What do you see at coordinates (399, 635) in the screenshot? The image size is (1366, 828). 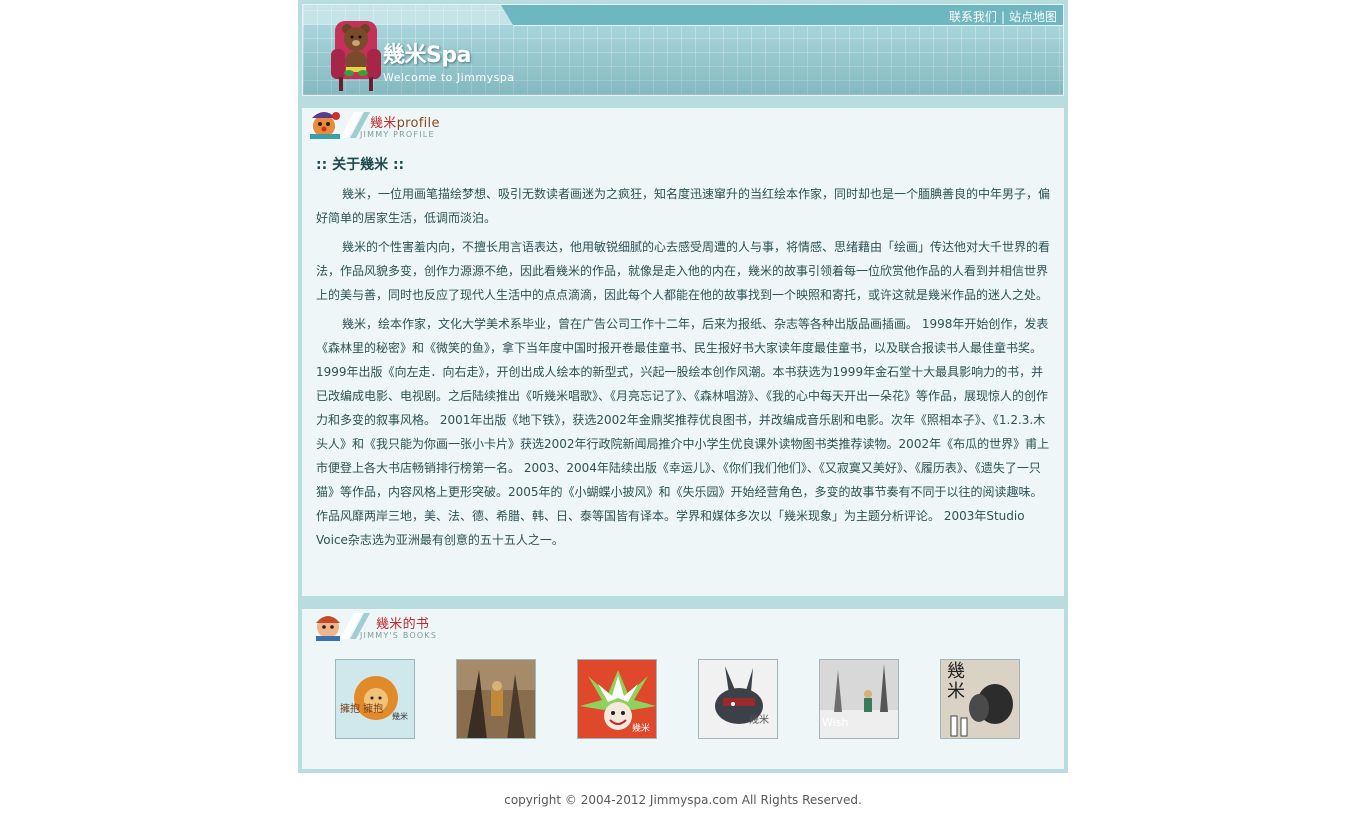 I see `books-section-subtitle: JIMMY'S BOOKS` at bounding box center [399, 635].